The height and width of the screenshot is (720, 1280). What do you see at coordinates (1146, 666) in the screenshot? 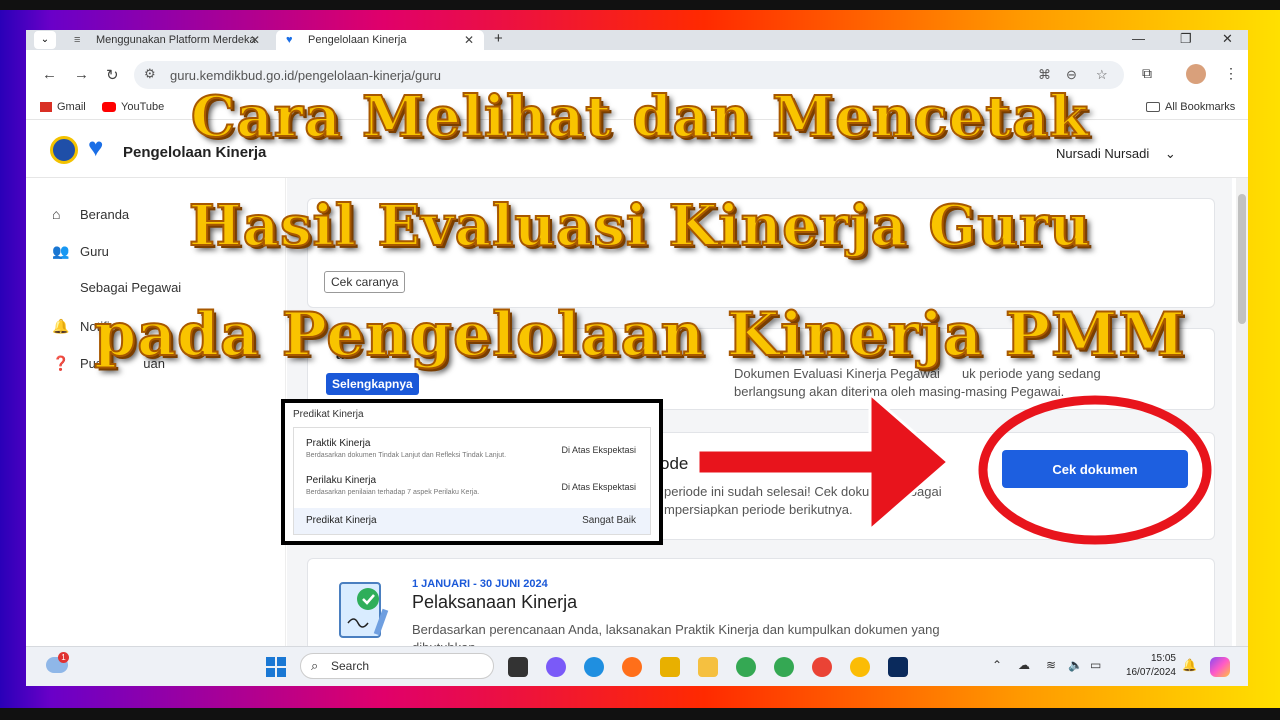
I see `taskbar-clock: 15:05 16/07/2024` at bounding box center [1146, 666].